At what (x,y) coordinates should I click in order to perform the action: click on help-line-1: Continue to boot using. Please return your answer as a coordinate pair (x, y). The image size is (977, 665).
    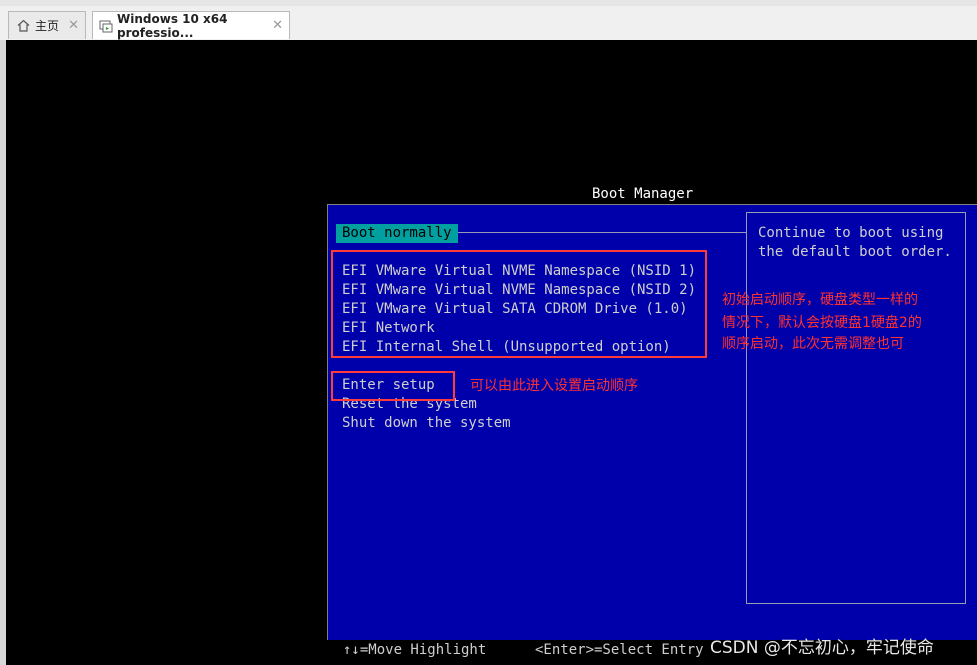
    Looking at the image, I should click on (851, 233).